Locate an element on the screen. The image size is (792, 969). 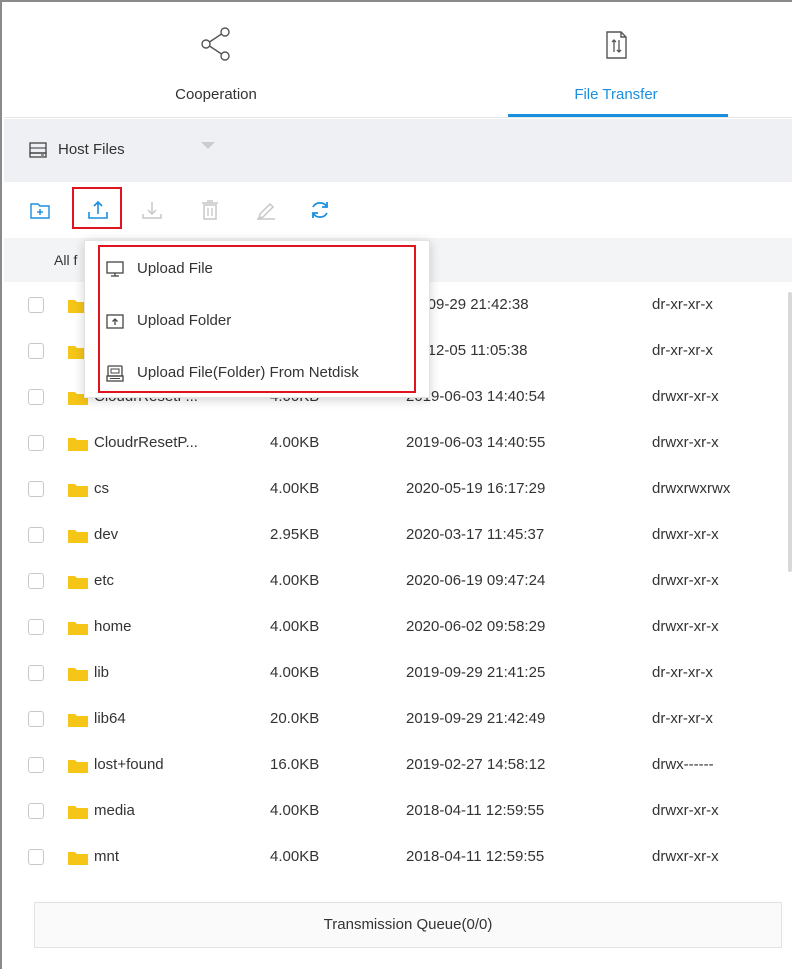
file-date: 2020-05-19 16:17:29 is located at coordinates (476, 488).